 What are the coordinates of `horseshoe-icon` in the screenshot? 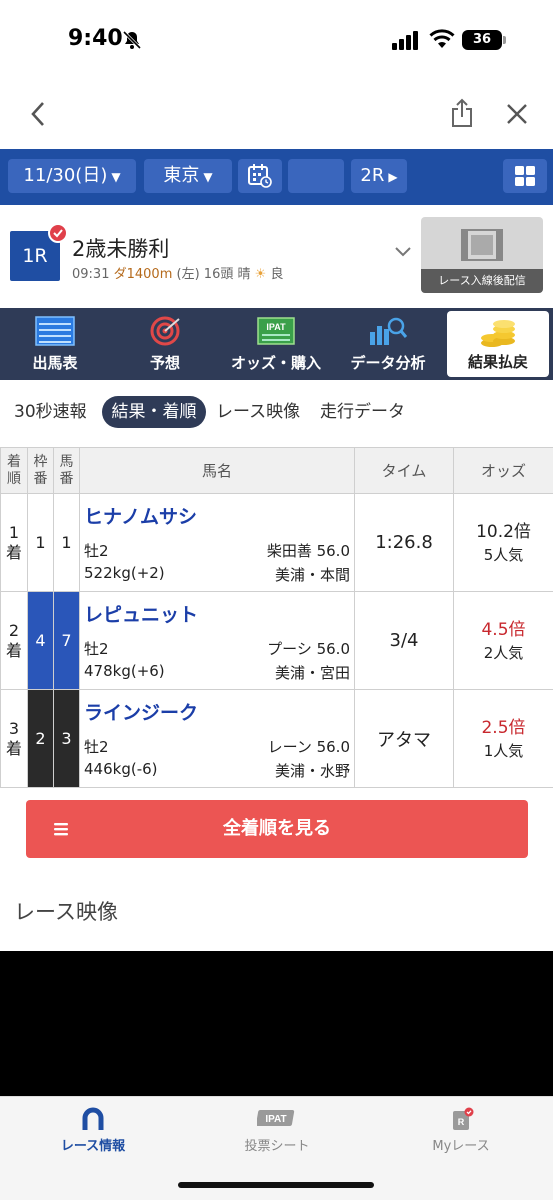 It's located at (93, 1118).